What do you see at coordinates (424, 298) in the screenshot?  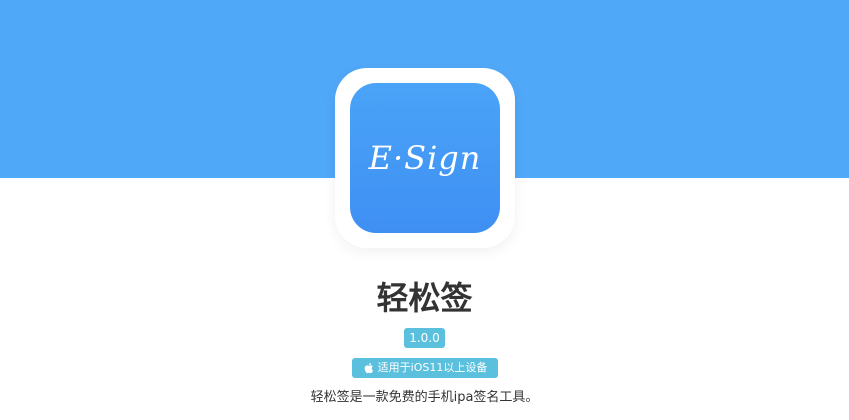 I see `app-name-title: 轻松签` at bounding box center [424, 298].